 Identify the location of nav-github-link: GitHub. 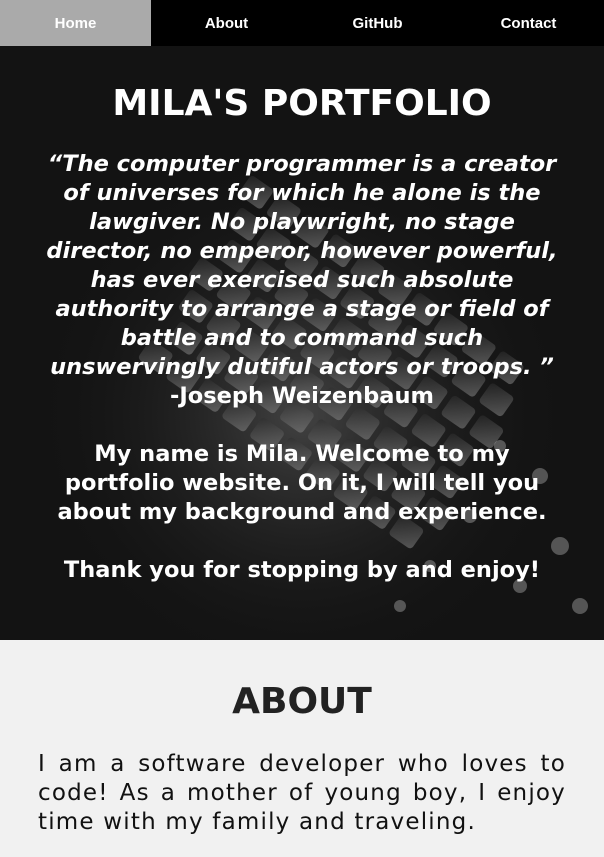
(377, 23).